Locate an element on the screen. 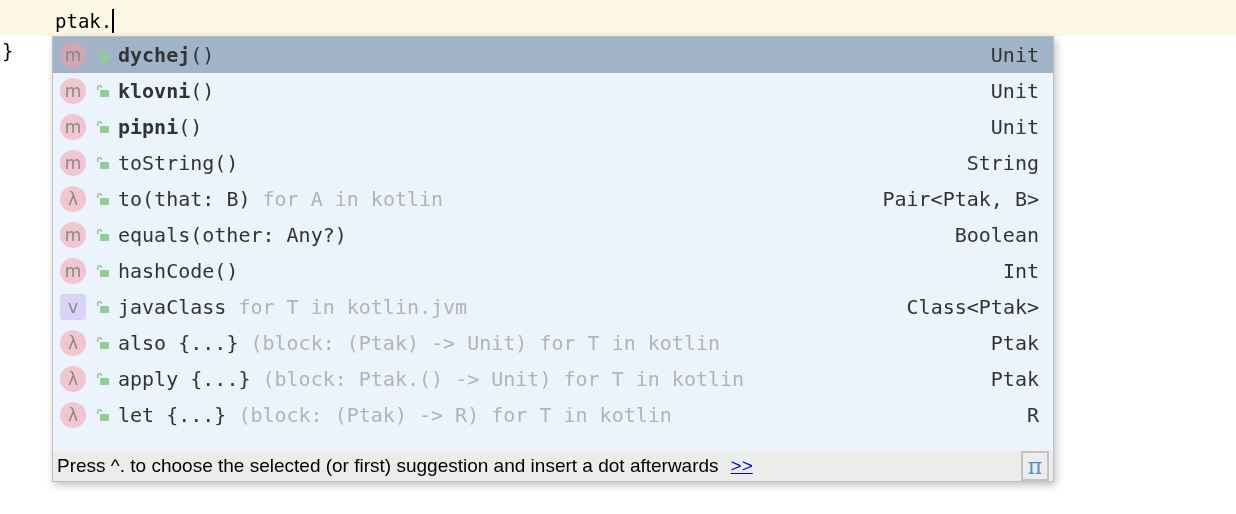  suggestion-text: pipni() is located at coordinates (160, 127).